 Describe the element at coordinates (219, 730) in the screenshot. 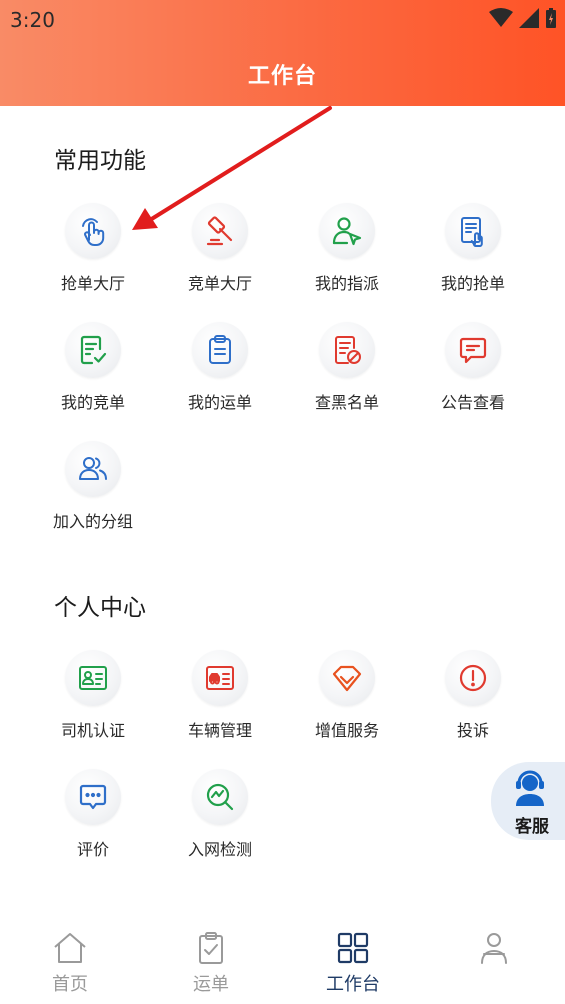

I see `grid-item-label: 车辆管理` at that location.